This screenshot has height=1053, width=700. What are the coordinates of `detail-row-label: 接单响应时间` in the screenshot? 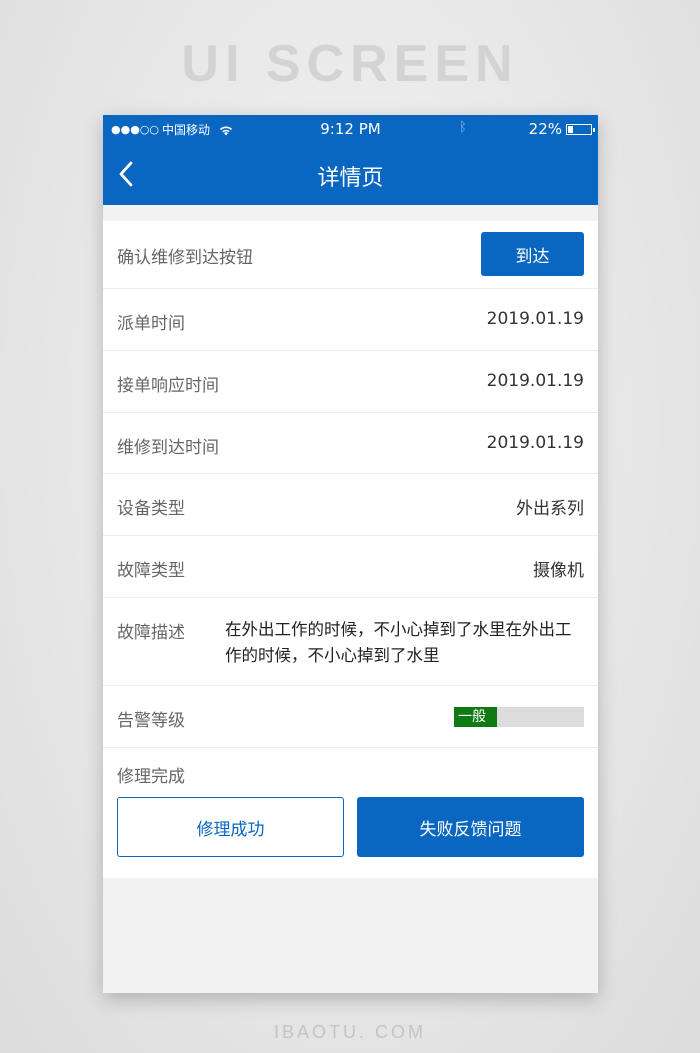 It's located at (168, 386).